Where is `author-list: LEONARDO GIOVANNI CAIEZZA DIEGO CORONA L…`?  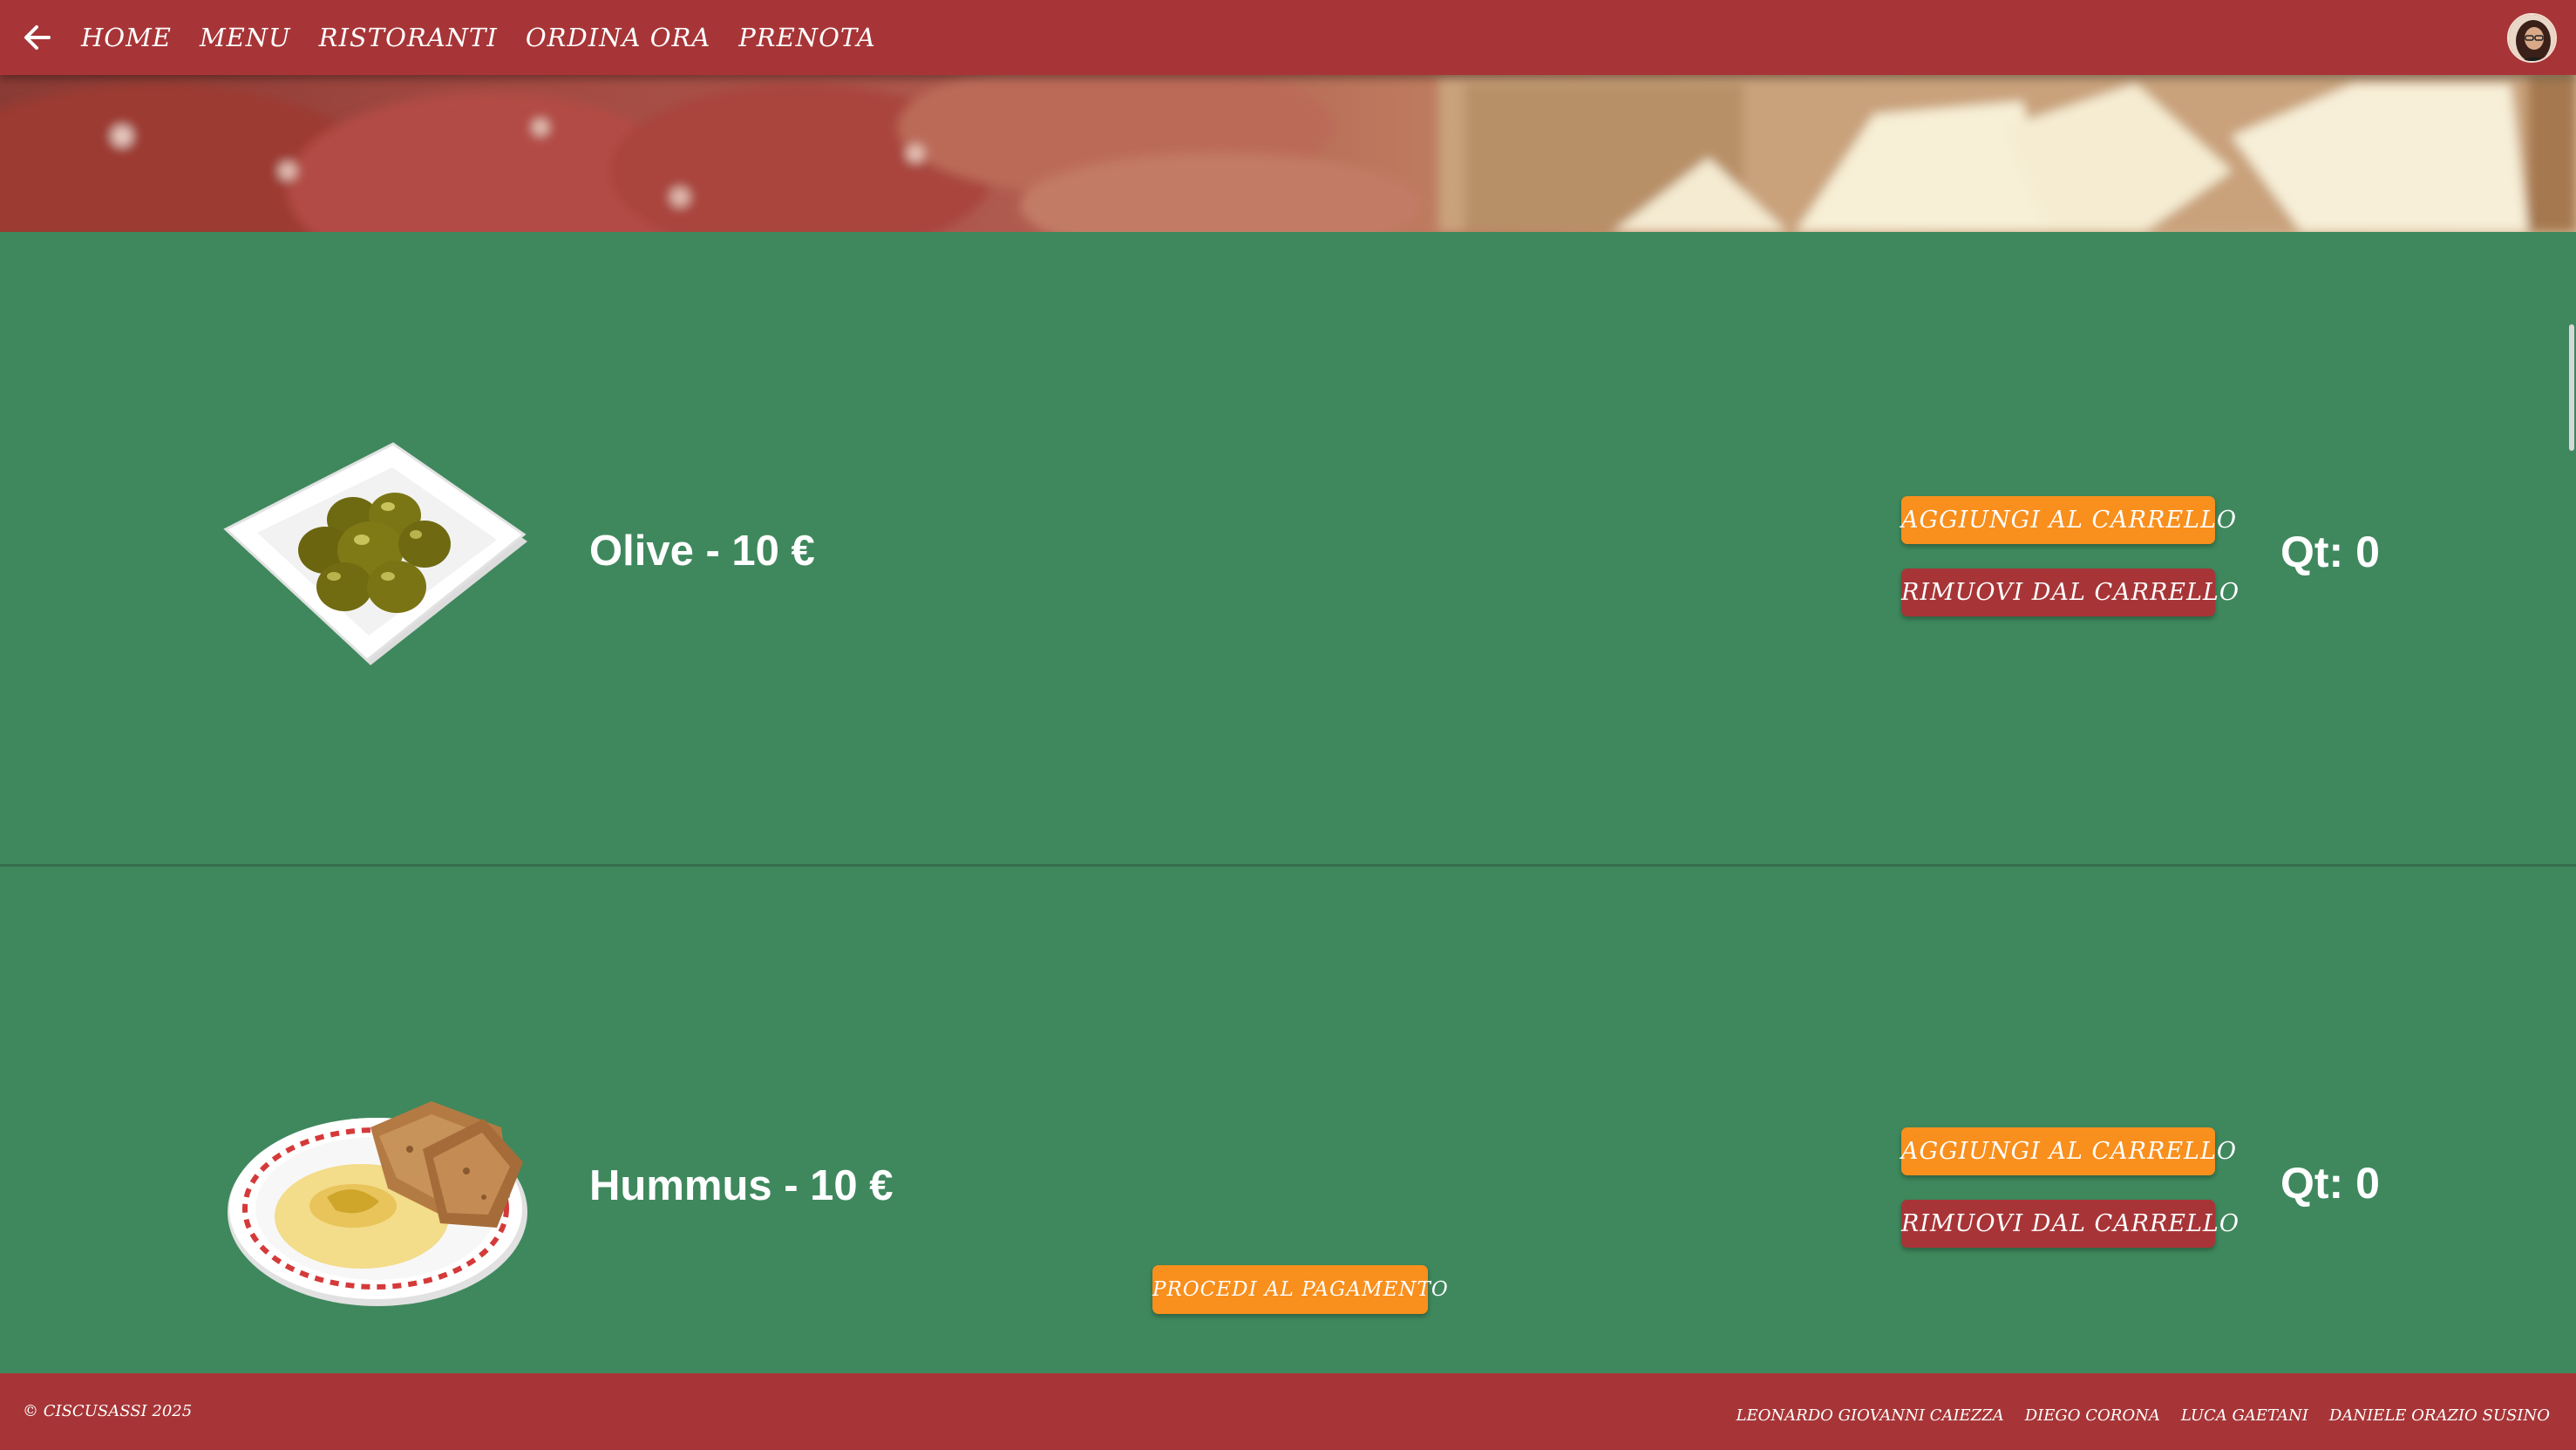
author-list: LEONARDO GIOVANNI CAIEZZA DIEGO CORONA L… is located at coordinates (2133, 1411).